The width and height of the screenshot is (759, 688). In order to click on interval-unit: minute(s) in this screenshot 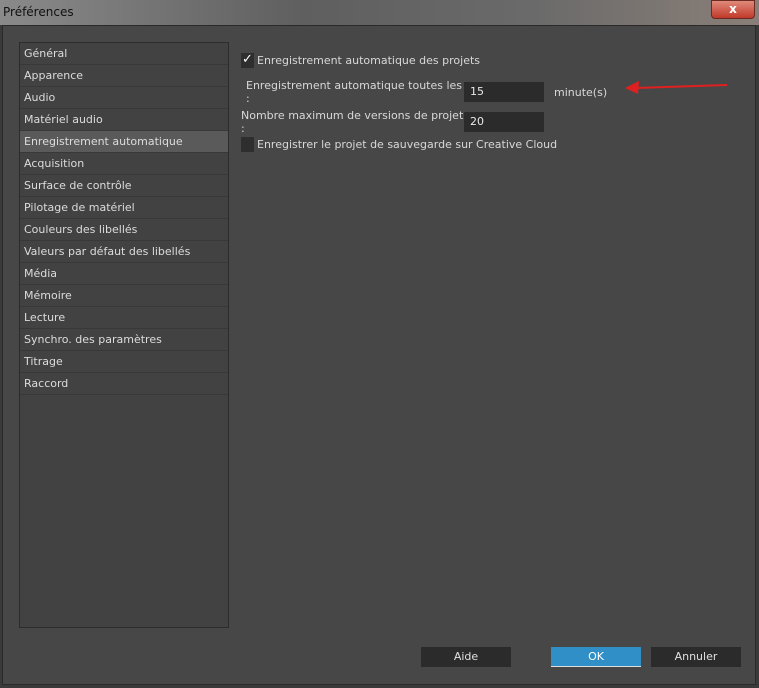, I will do `click(581, 92)`.